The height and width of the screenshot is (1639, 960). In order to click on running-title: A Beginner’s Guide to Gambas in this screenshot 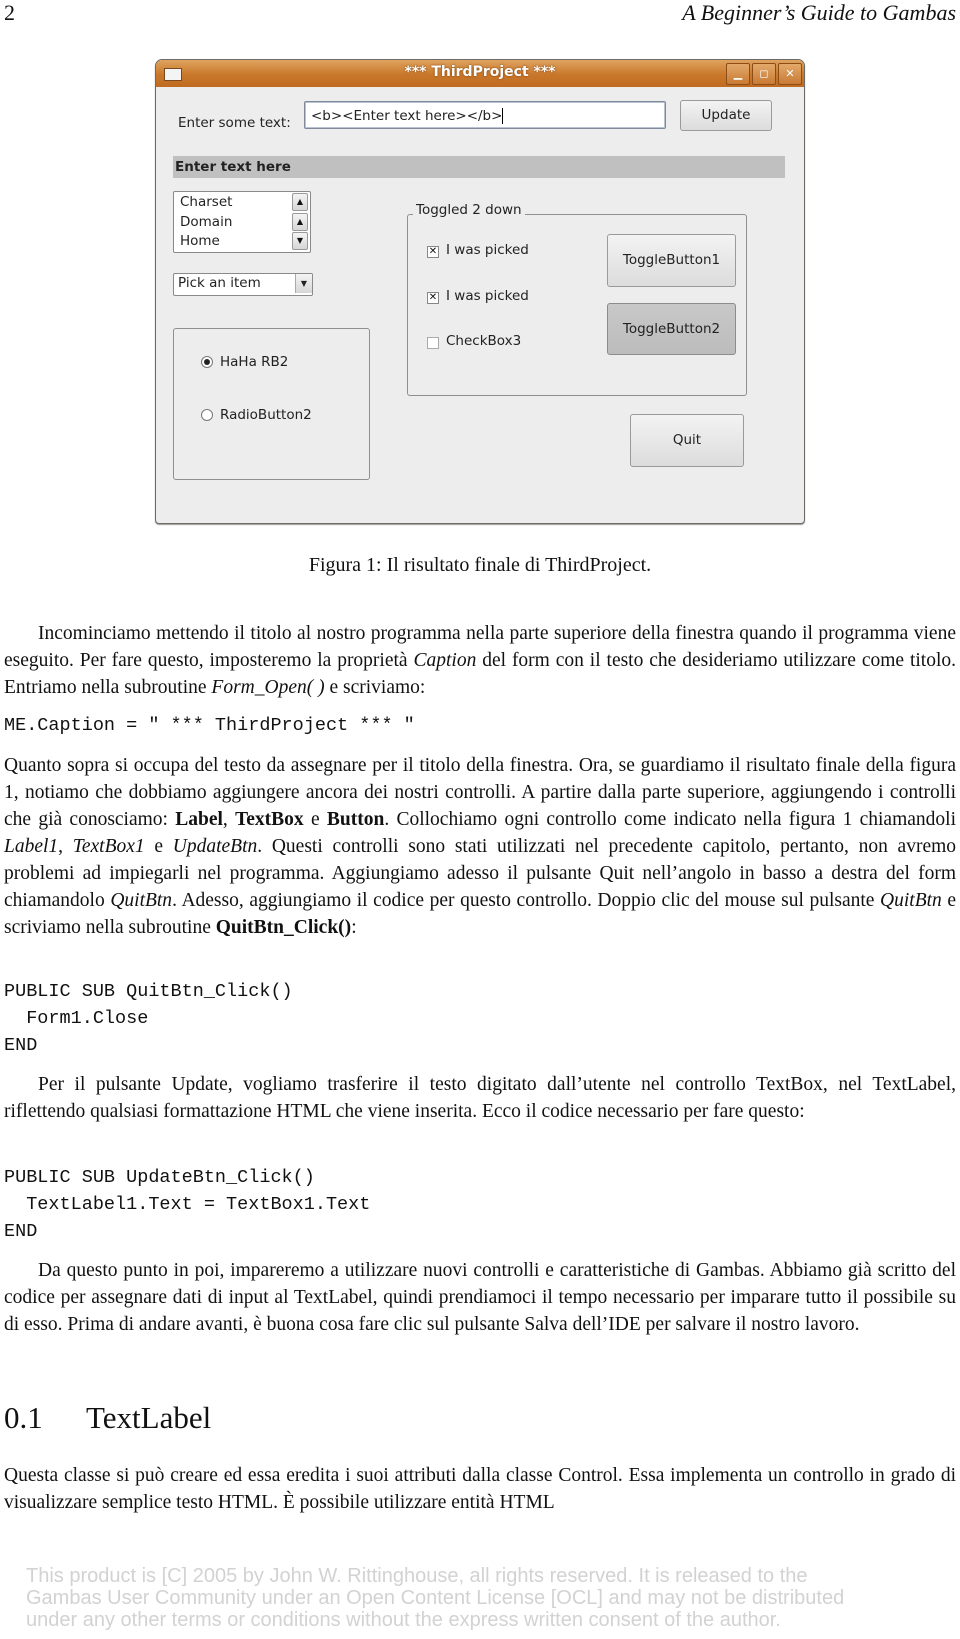, I will do `click(819, 12)`.